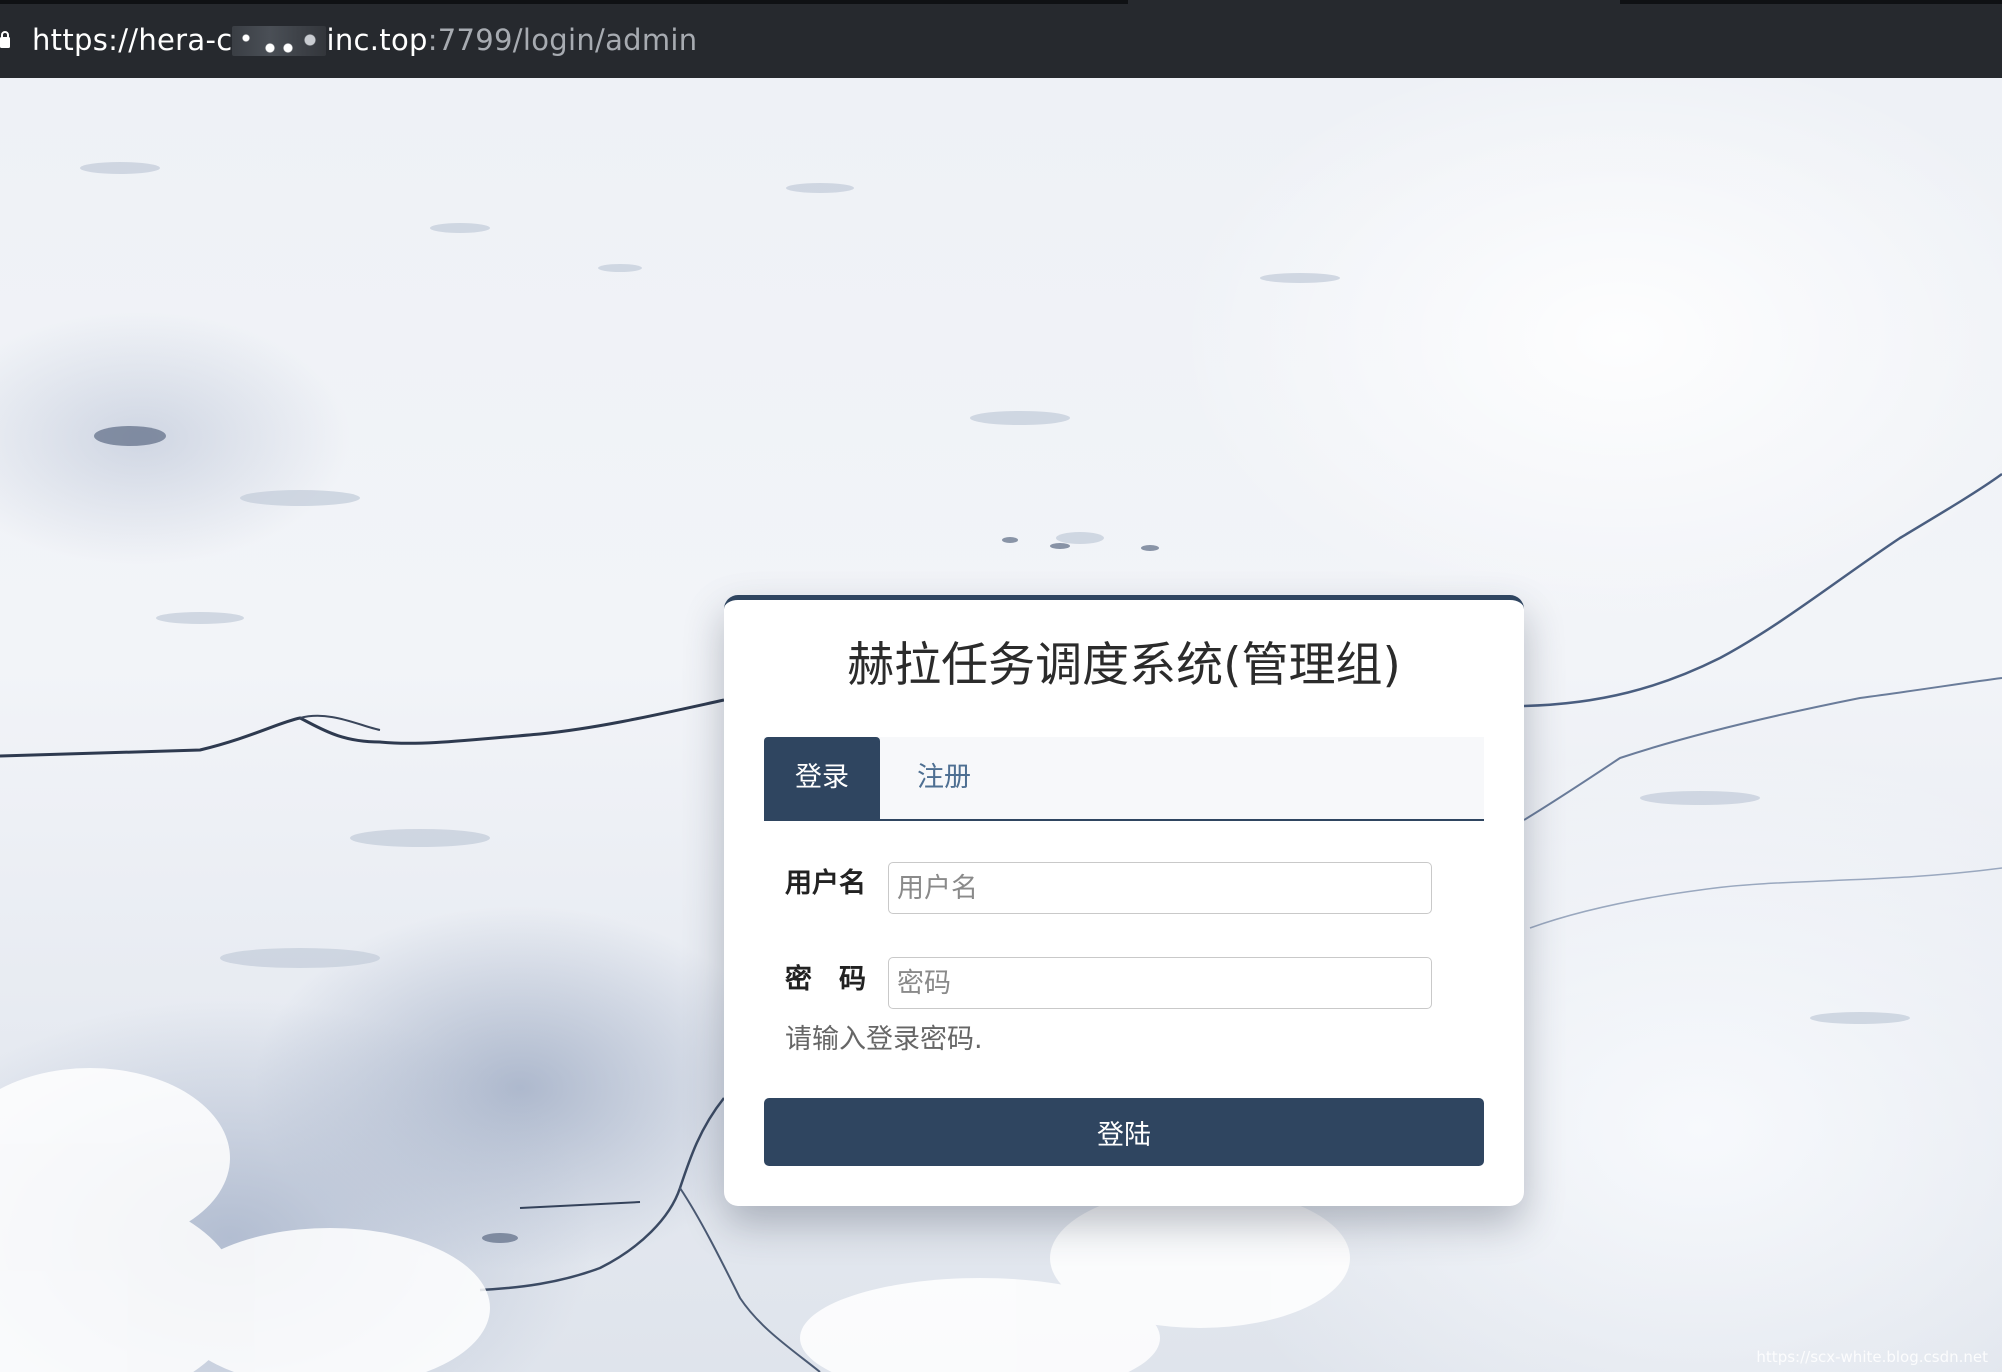  Describe the element at coordinates (132, 40) in the screenshot. I see `url-prefix: https://hera-c` at that location.